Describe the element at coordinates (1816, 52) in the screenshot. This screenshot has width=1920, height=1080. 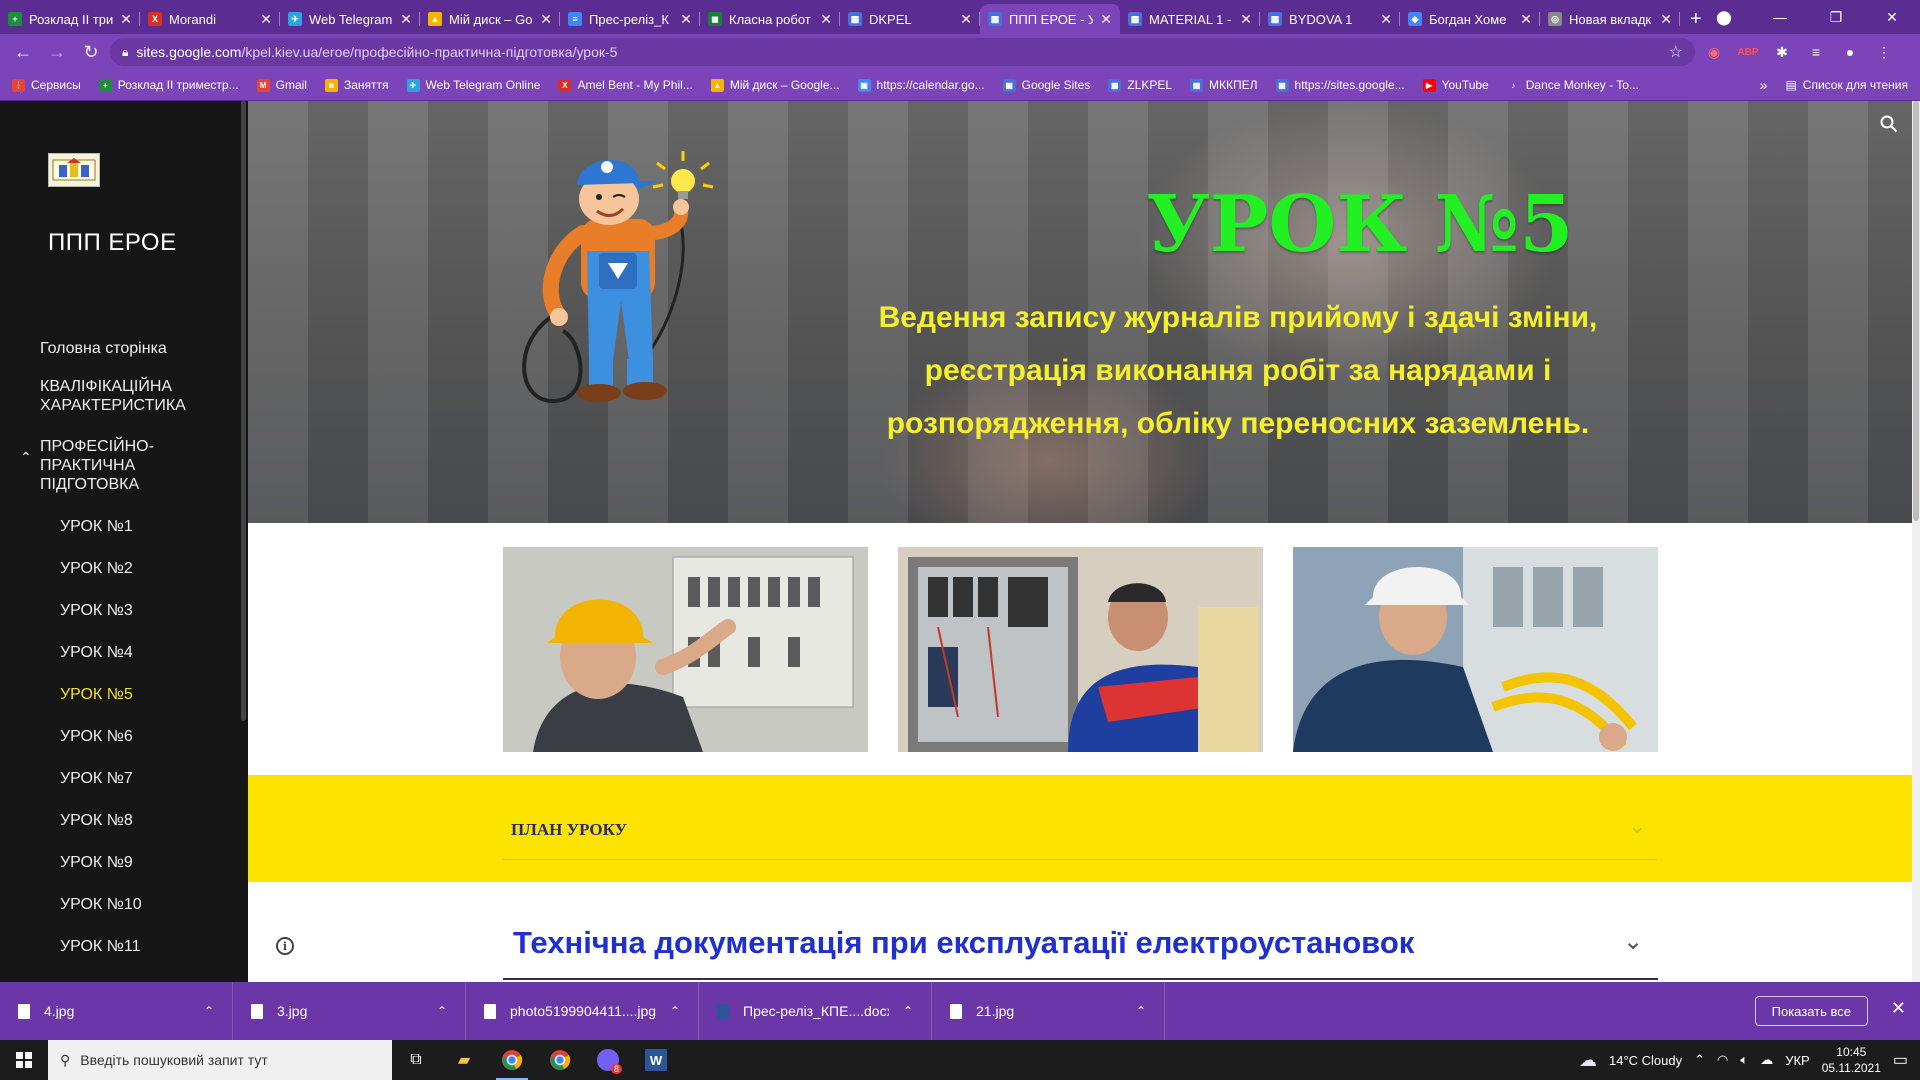
I see `media-control-icon: ≡` at that location.